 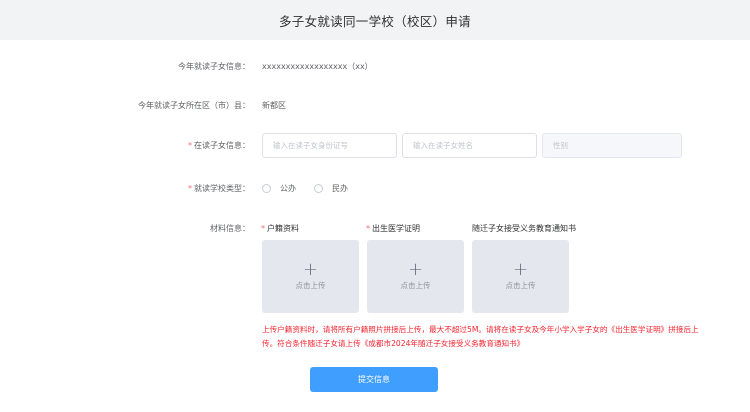 What do you see at coordinates (222, 188) in the screenshot?
I see `school-type-label-text: 就读学校类型：` at bounding box center [222, 188].